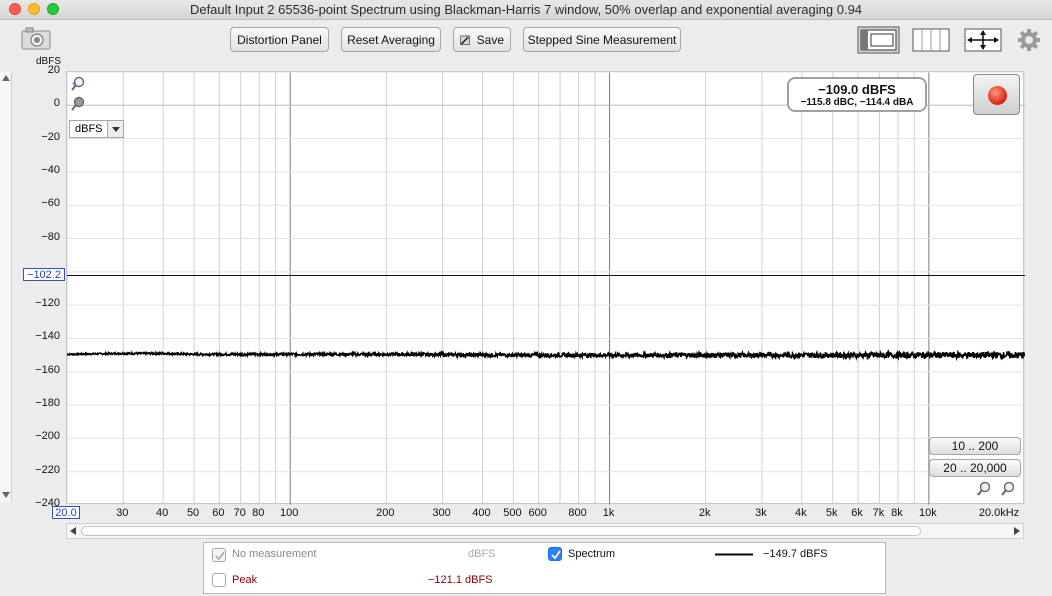  What do you see at coordinates (258, 513) in the screenshot?
I see `x-tick-label: 80` at bounding box center [258, 513].